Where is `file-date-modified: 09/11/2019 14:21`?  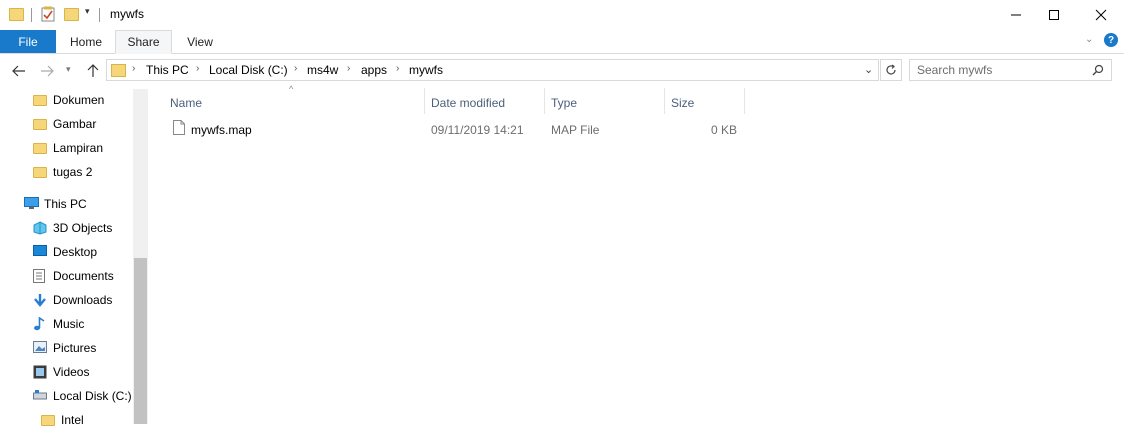 file-date-modified: 09/11/2019 14:21 is located at coordinates (477, 130).